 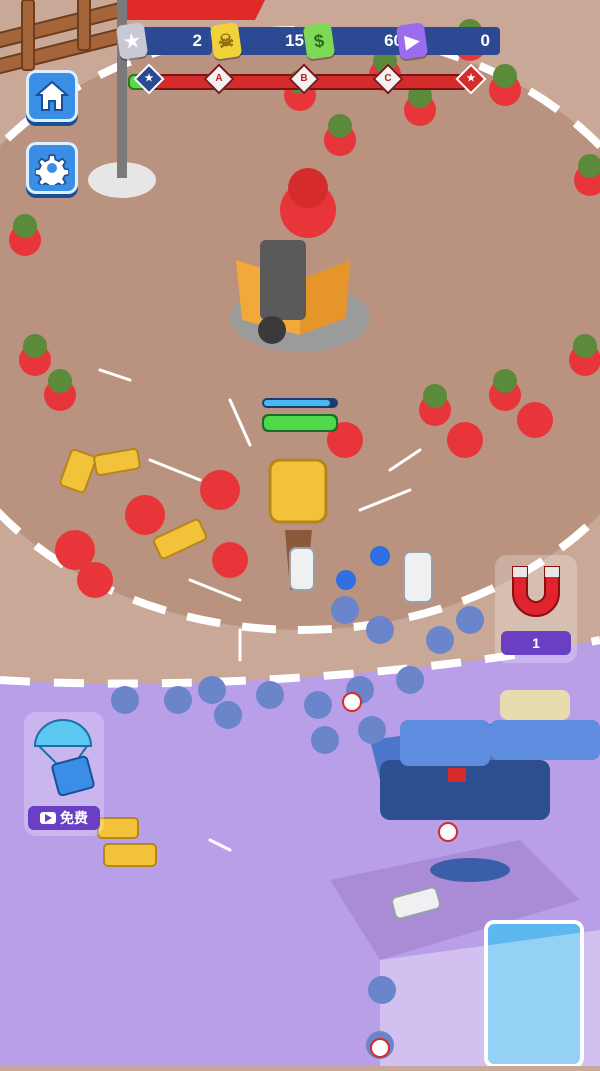 I want to click on resource-skull-count: 15, so click(x=274, y=41).